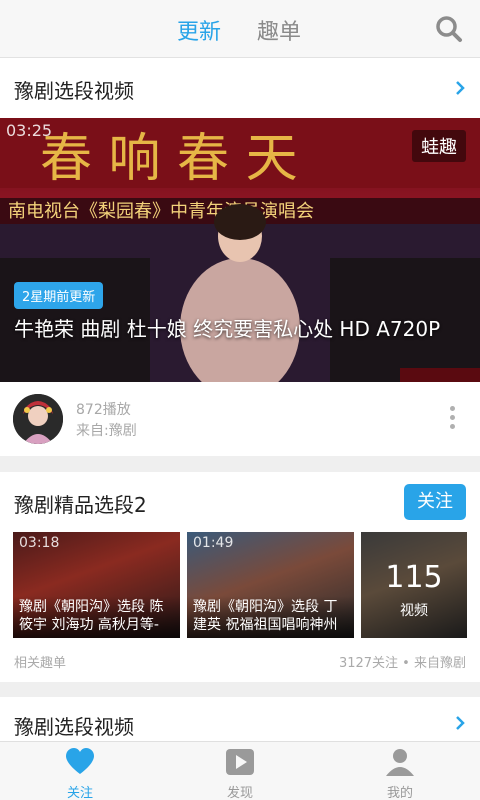 This screenshot has height=800, width=480. I want to click on nav-mine: 我的, so click(400, 771).